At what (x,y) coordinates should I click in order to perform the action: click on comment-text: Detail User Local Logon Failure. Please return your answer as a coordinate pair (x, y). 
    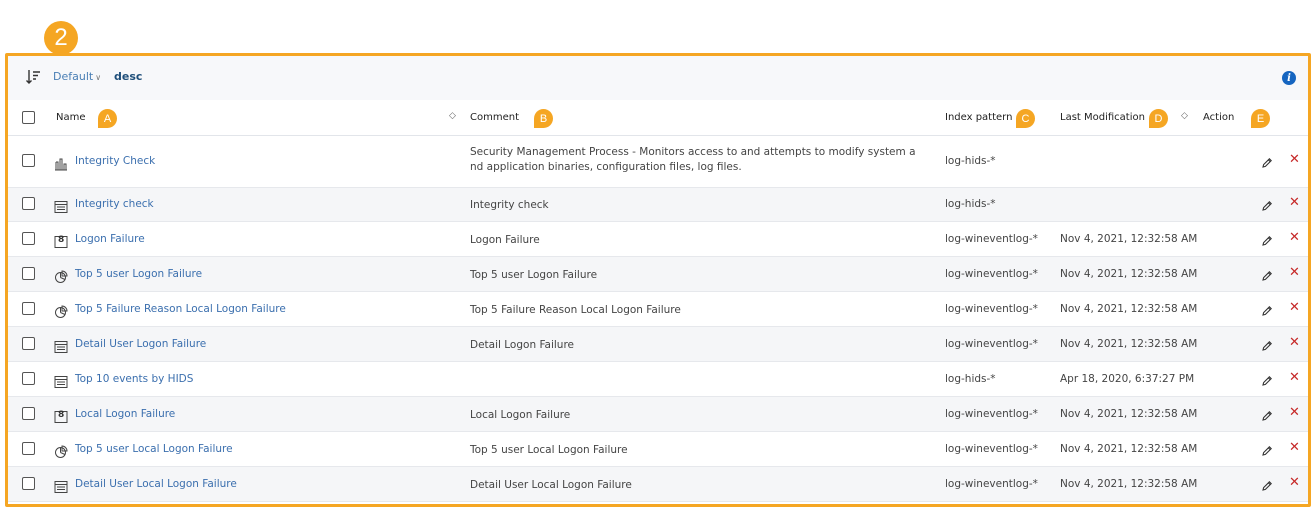
    Looking at the image, I should click on (551, 485).